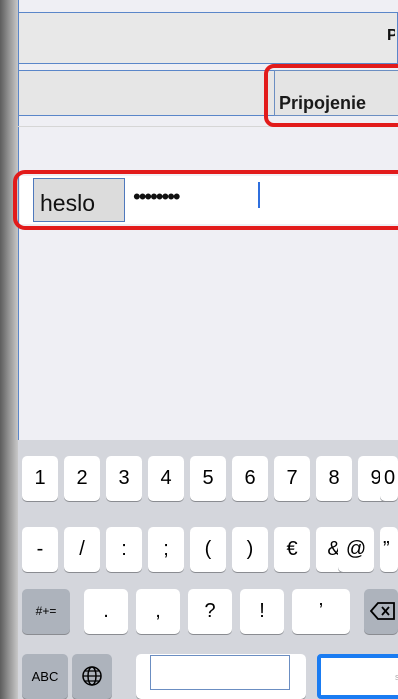  What do you see at coordinates (40, 478) in the screenshot?
I see `key-1: 1` at bounding box center [40, 478].